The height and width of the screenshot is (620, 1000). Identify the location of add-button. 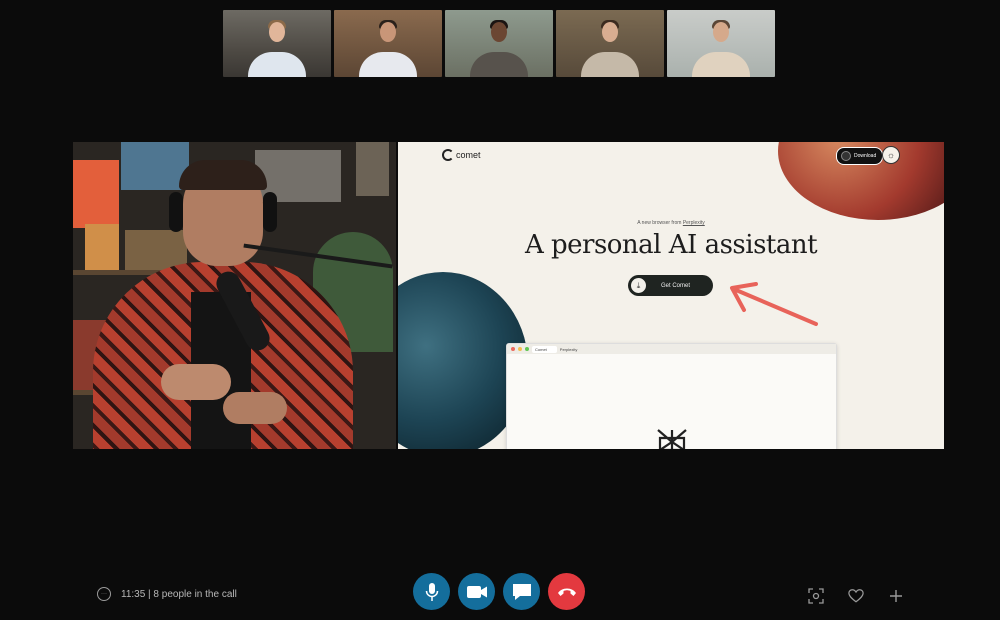
(896, 596).